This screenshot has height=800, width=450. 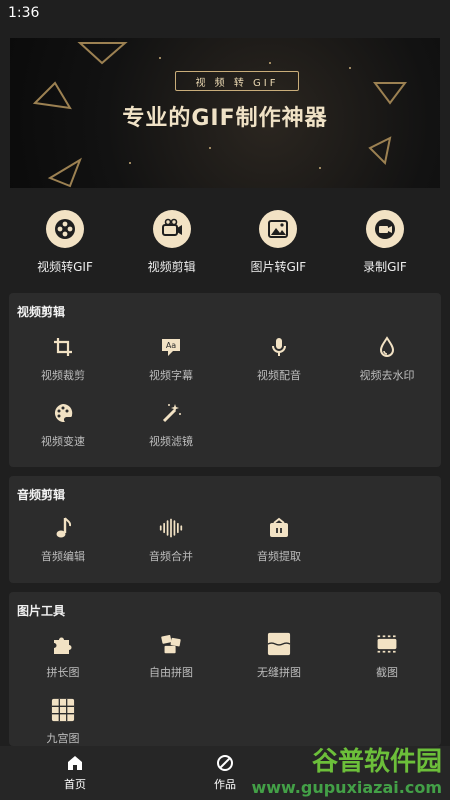 I want to click on tool-video-crop: 视频裁剪, so click(x=63, y=359).